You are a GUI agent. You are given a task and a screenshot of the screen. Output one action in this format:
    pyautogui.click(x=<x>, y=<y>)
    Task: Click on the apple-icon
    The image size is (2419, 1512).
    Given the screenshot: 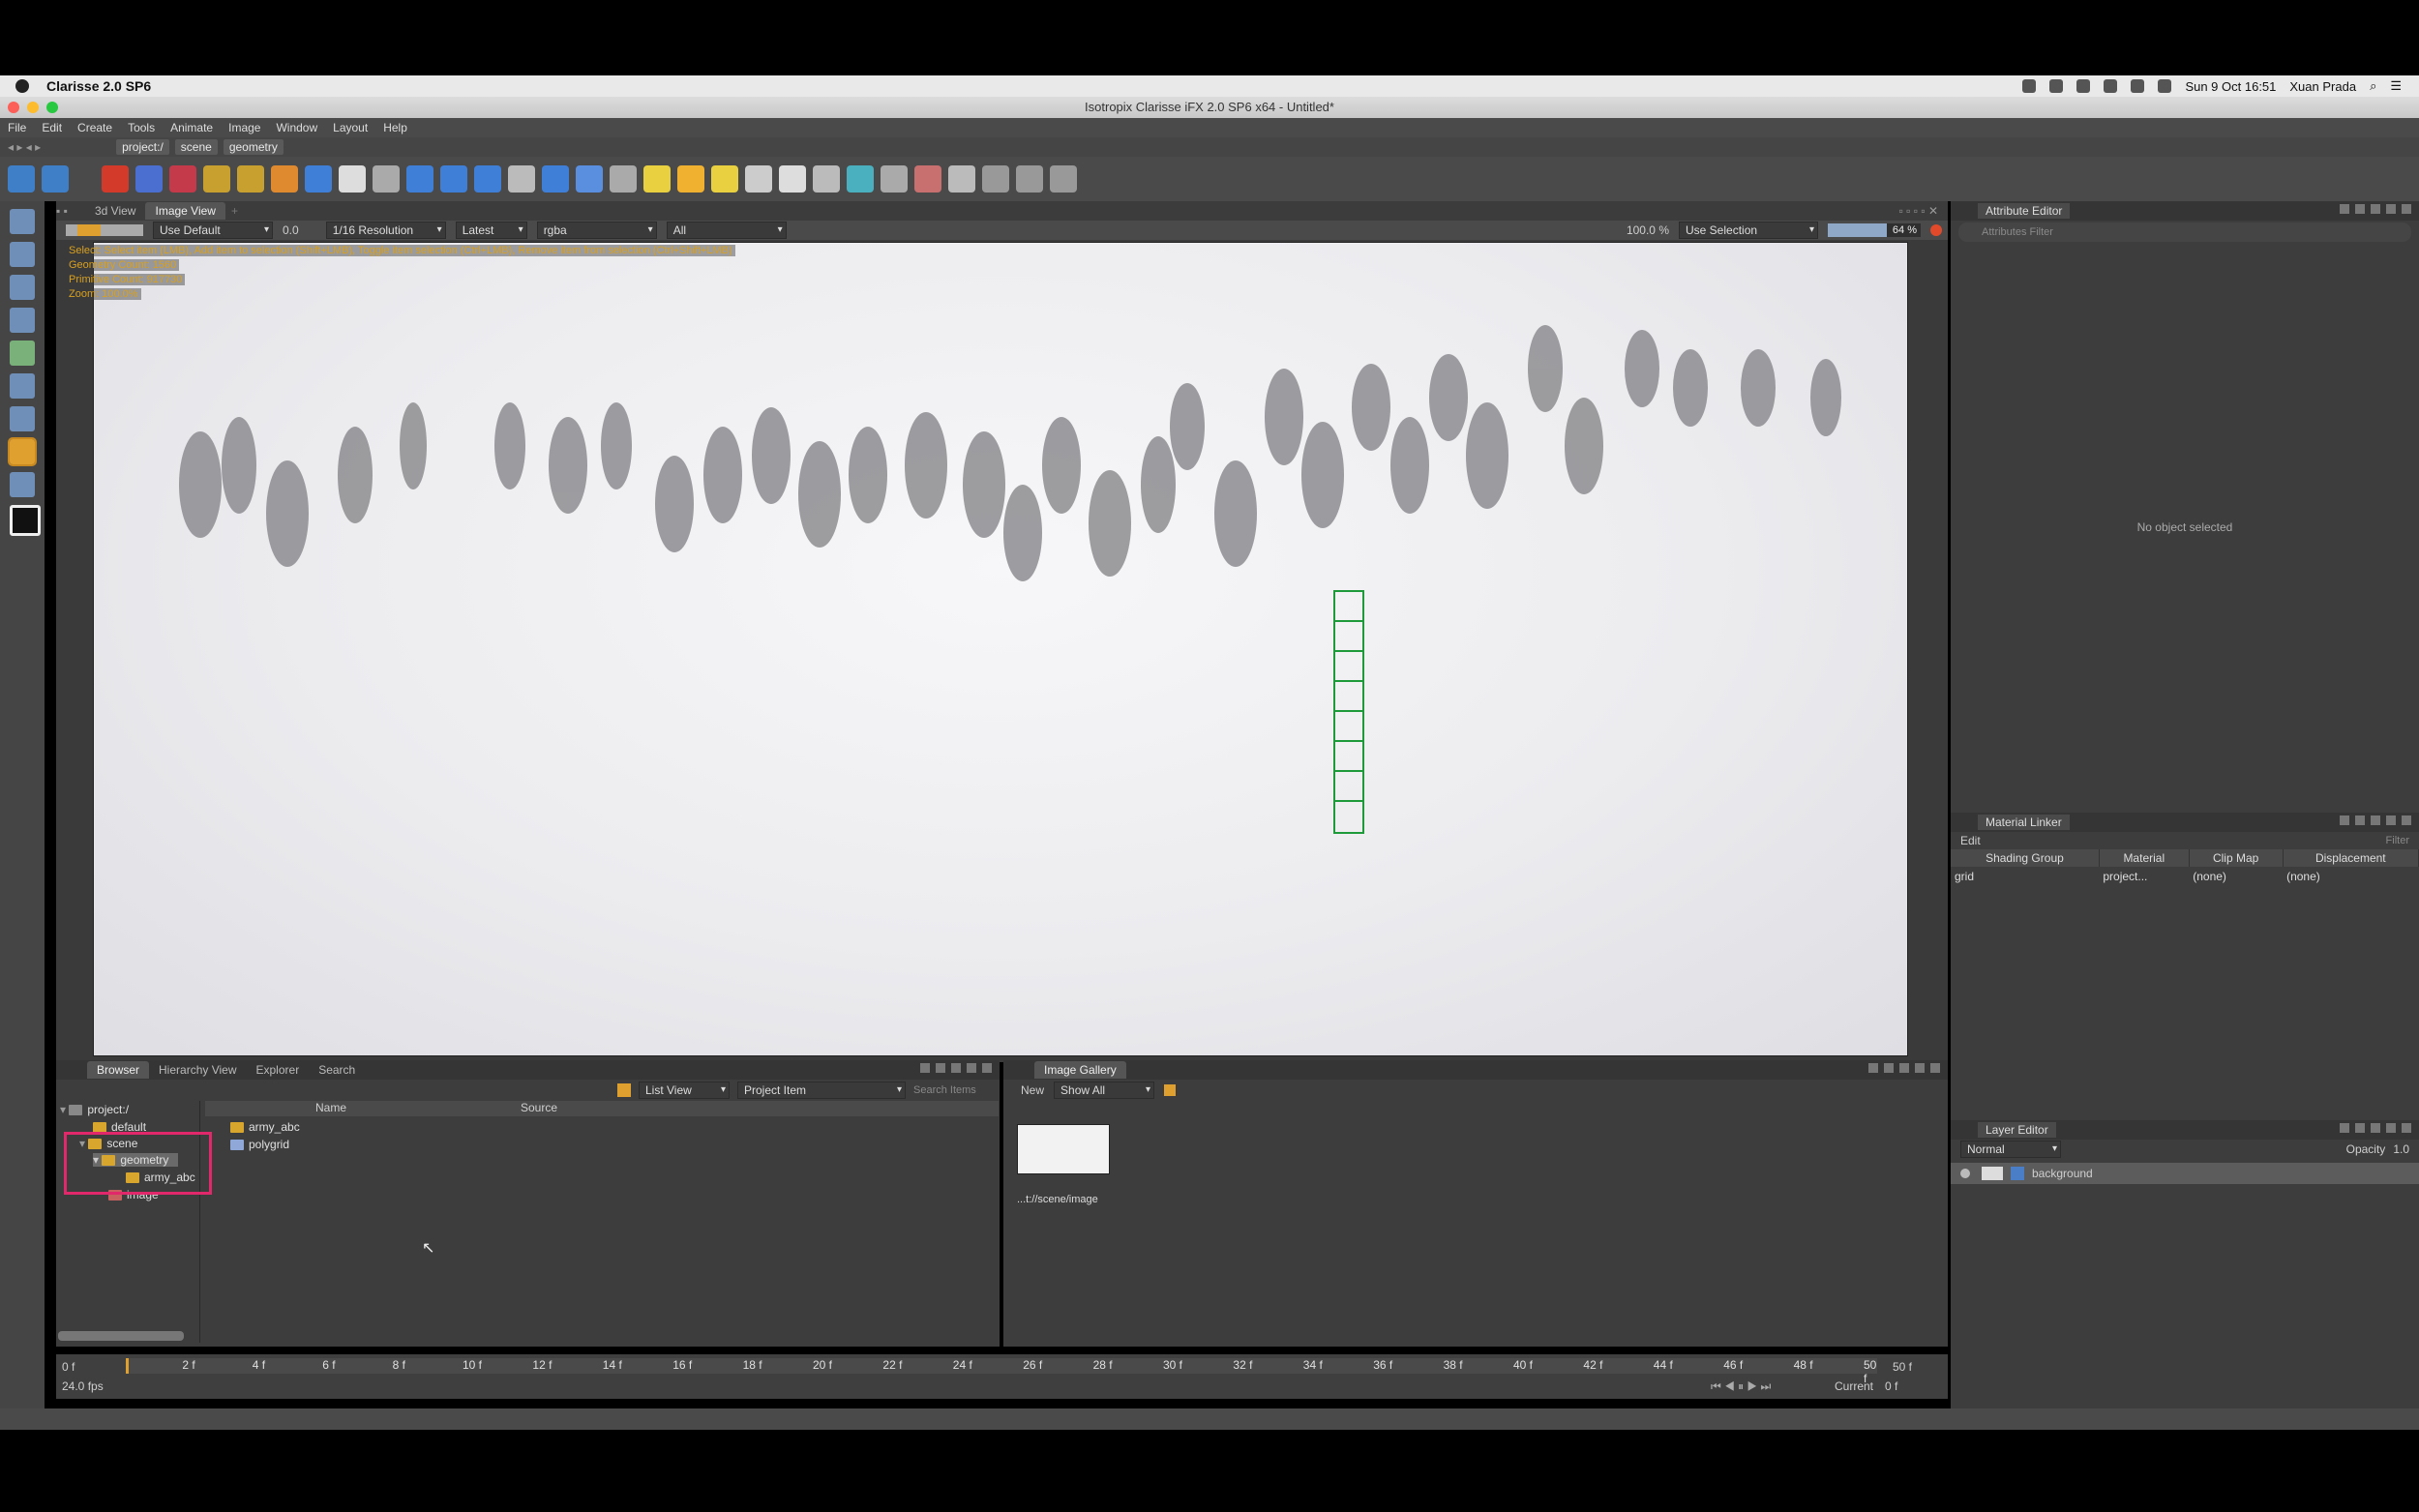 What is the action you would take?
    pyautogui.click(x=22, y=86)
    